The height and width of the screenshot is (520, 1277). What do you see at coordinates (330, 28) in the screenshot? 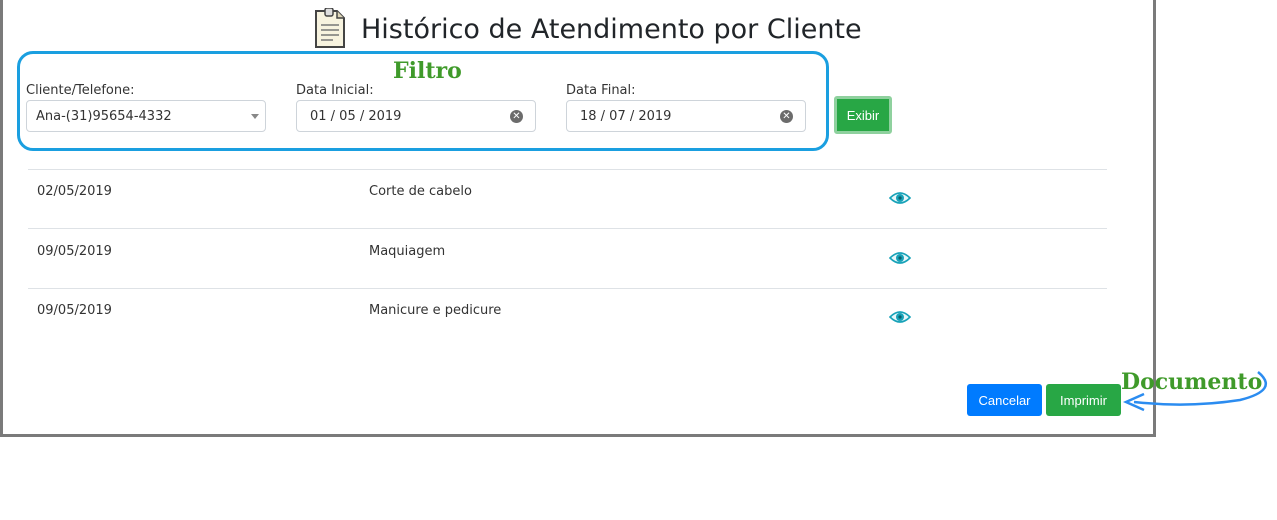
I see `document-icon` at bounding box center [330, 28].